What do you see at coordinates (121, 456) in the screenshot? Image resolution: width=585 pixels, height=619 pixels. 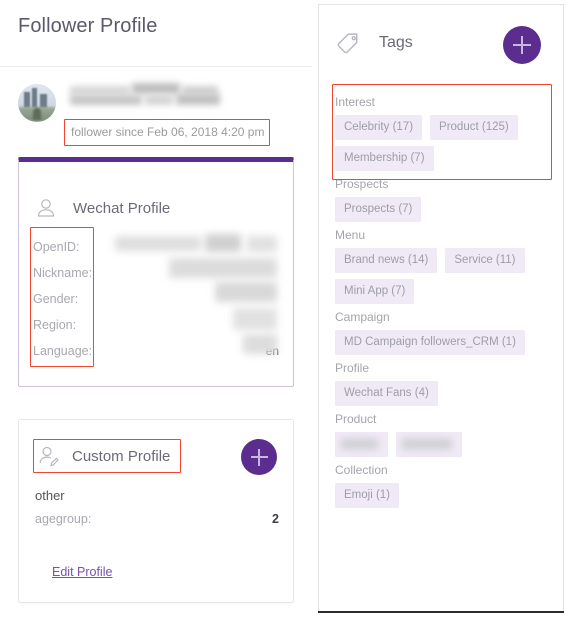 I see `custom-profile-title: Custom Profile` at bounding box center [121, 456].